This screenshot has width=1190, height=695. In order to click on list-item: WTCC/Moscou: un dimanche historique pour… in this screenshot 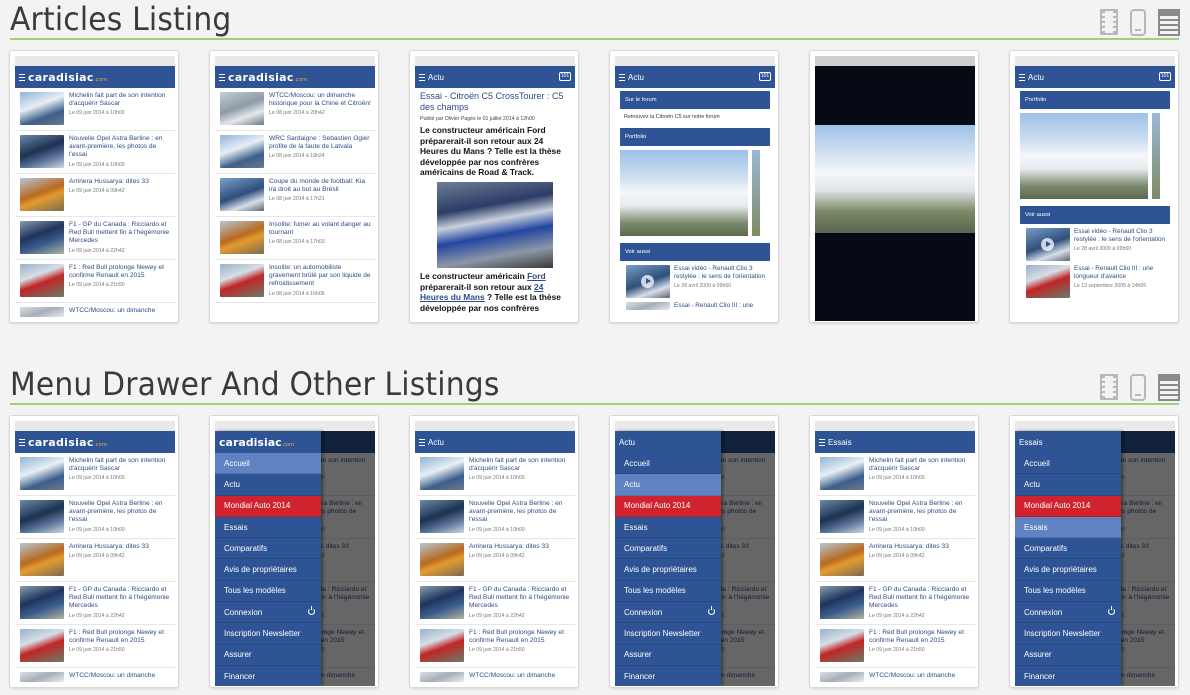, I will do `click(295, 109)`.